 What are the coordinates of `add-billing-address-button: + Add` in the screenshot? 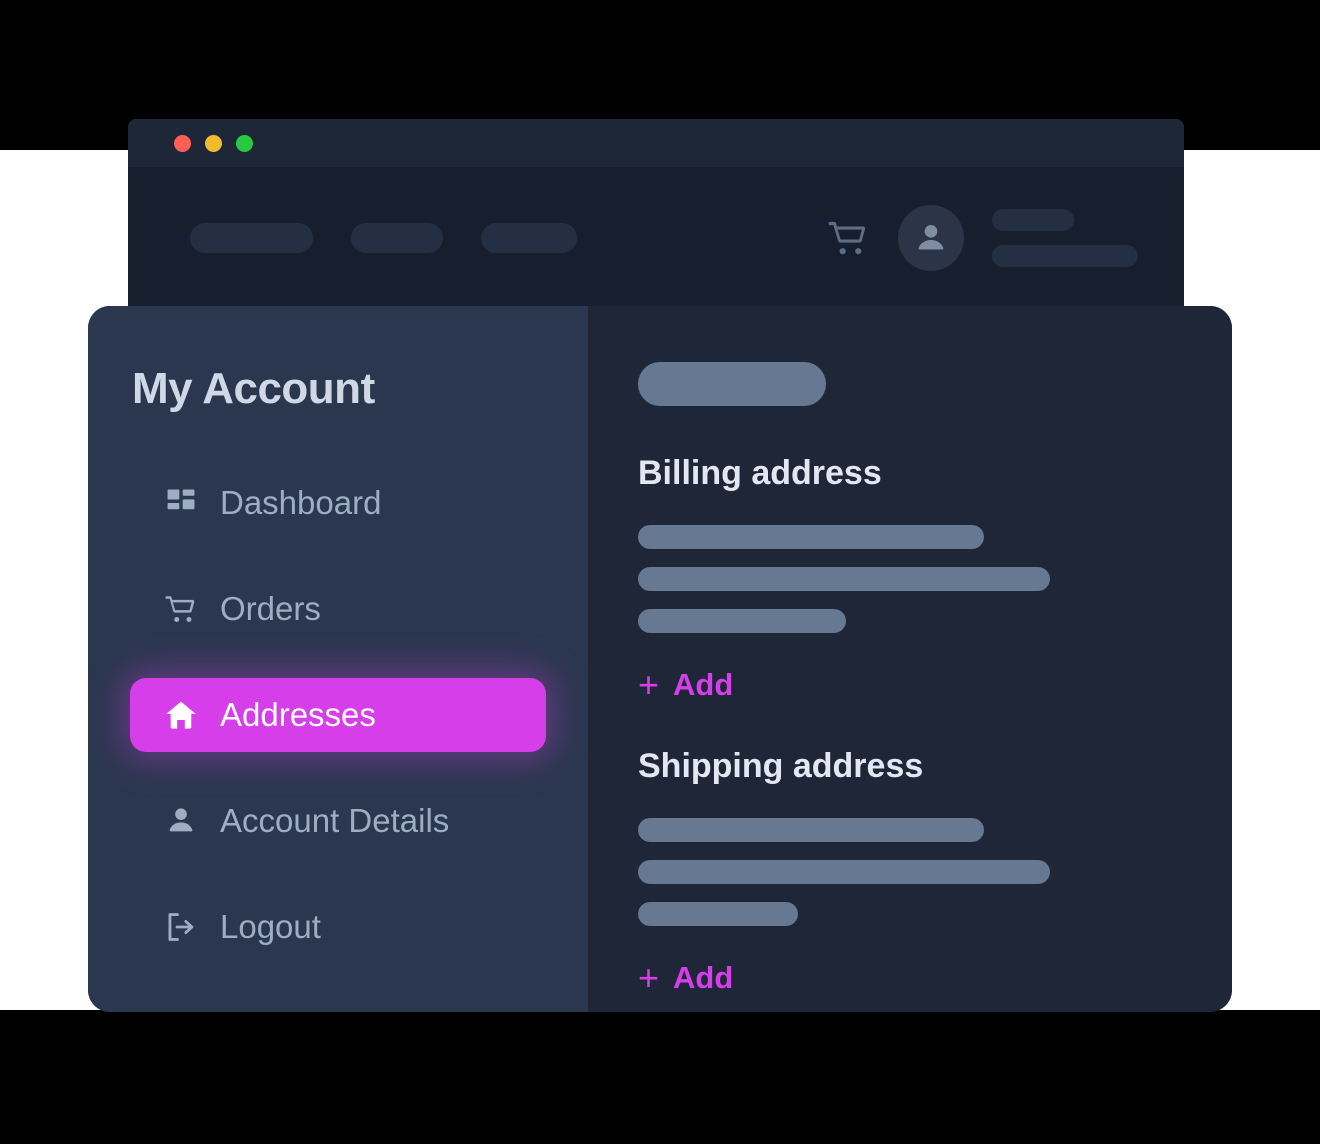 It's located at (685, 685).